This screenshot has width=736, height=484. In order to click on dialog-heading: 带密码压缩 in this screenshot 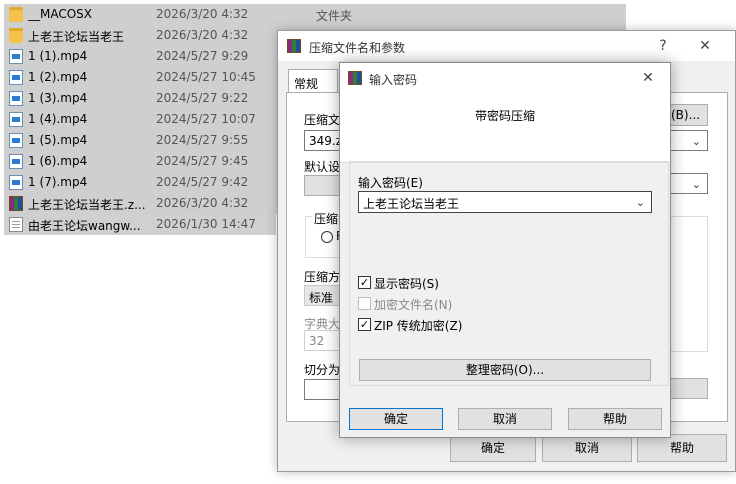, I will do `click(504, 116)`.